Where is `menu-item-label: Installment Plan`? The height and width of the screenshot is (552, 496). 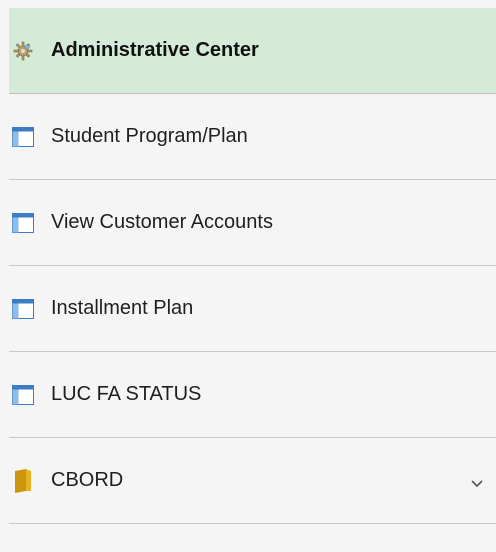
menu-item-label: Installment Plan is located at coordinates (122, 308).